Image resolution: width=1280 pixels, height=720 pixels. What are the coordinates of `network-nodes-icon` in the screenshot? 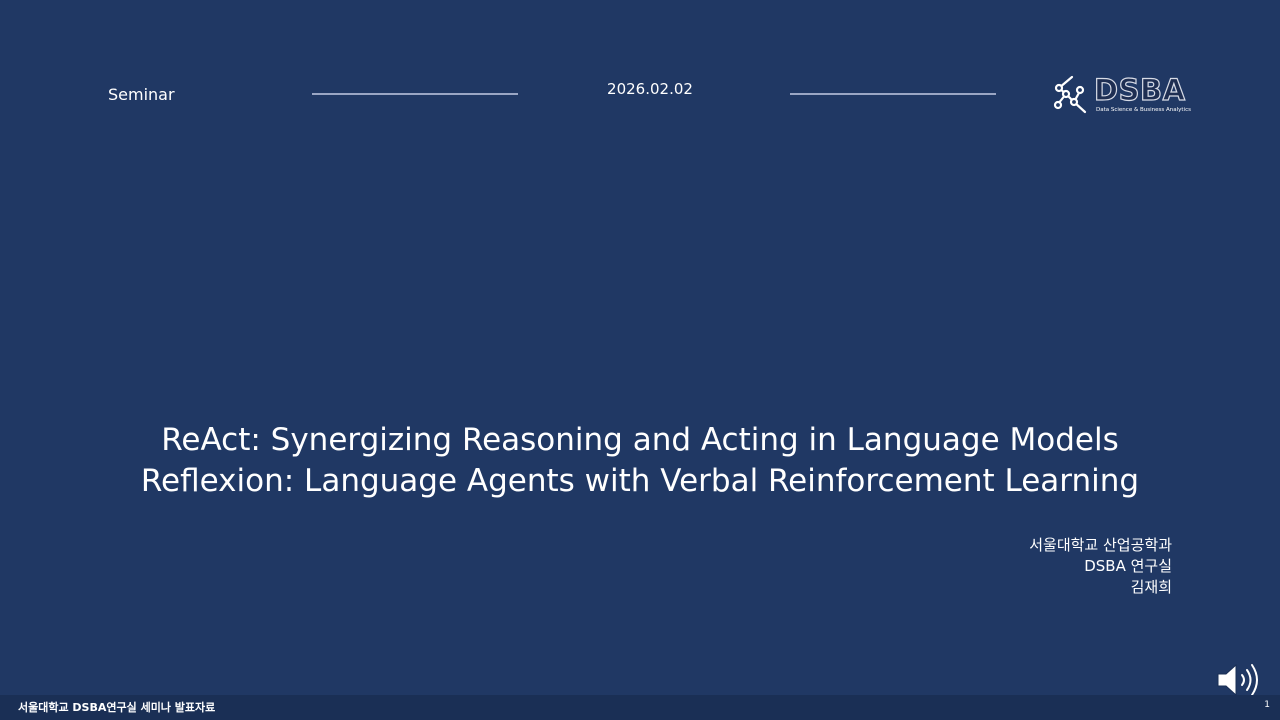 It's located at (1070, 94).